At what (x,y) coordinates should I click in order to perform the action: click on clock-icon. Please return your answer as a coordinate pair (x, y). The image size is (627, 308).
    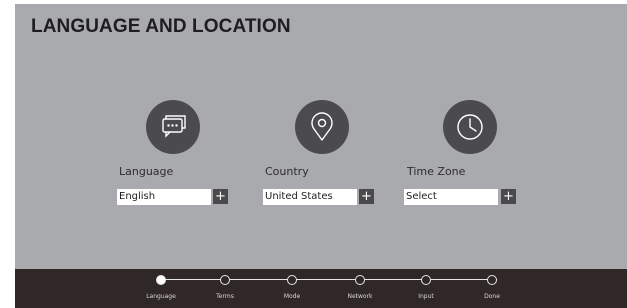
    Looking at the image, I should click on (470, 127).